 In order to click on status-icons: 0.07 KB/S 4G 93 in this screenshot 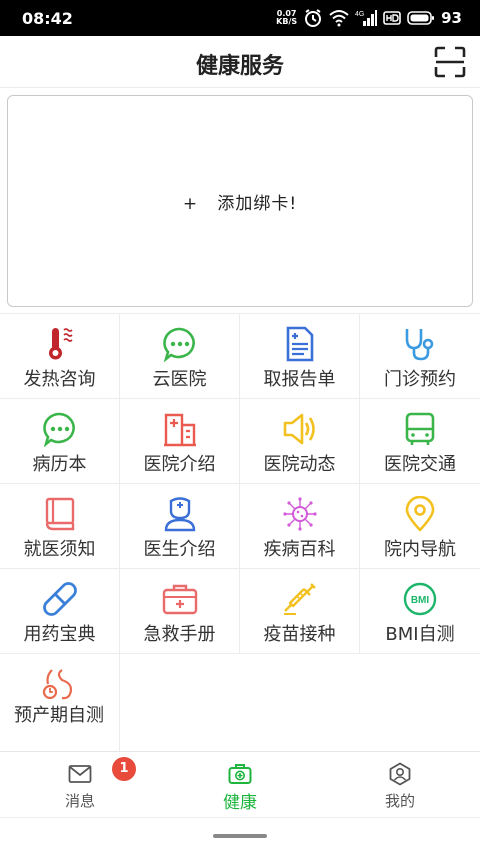, I will do `click(369, 18)`.